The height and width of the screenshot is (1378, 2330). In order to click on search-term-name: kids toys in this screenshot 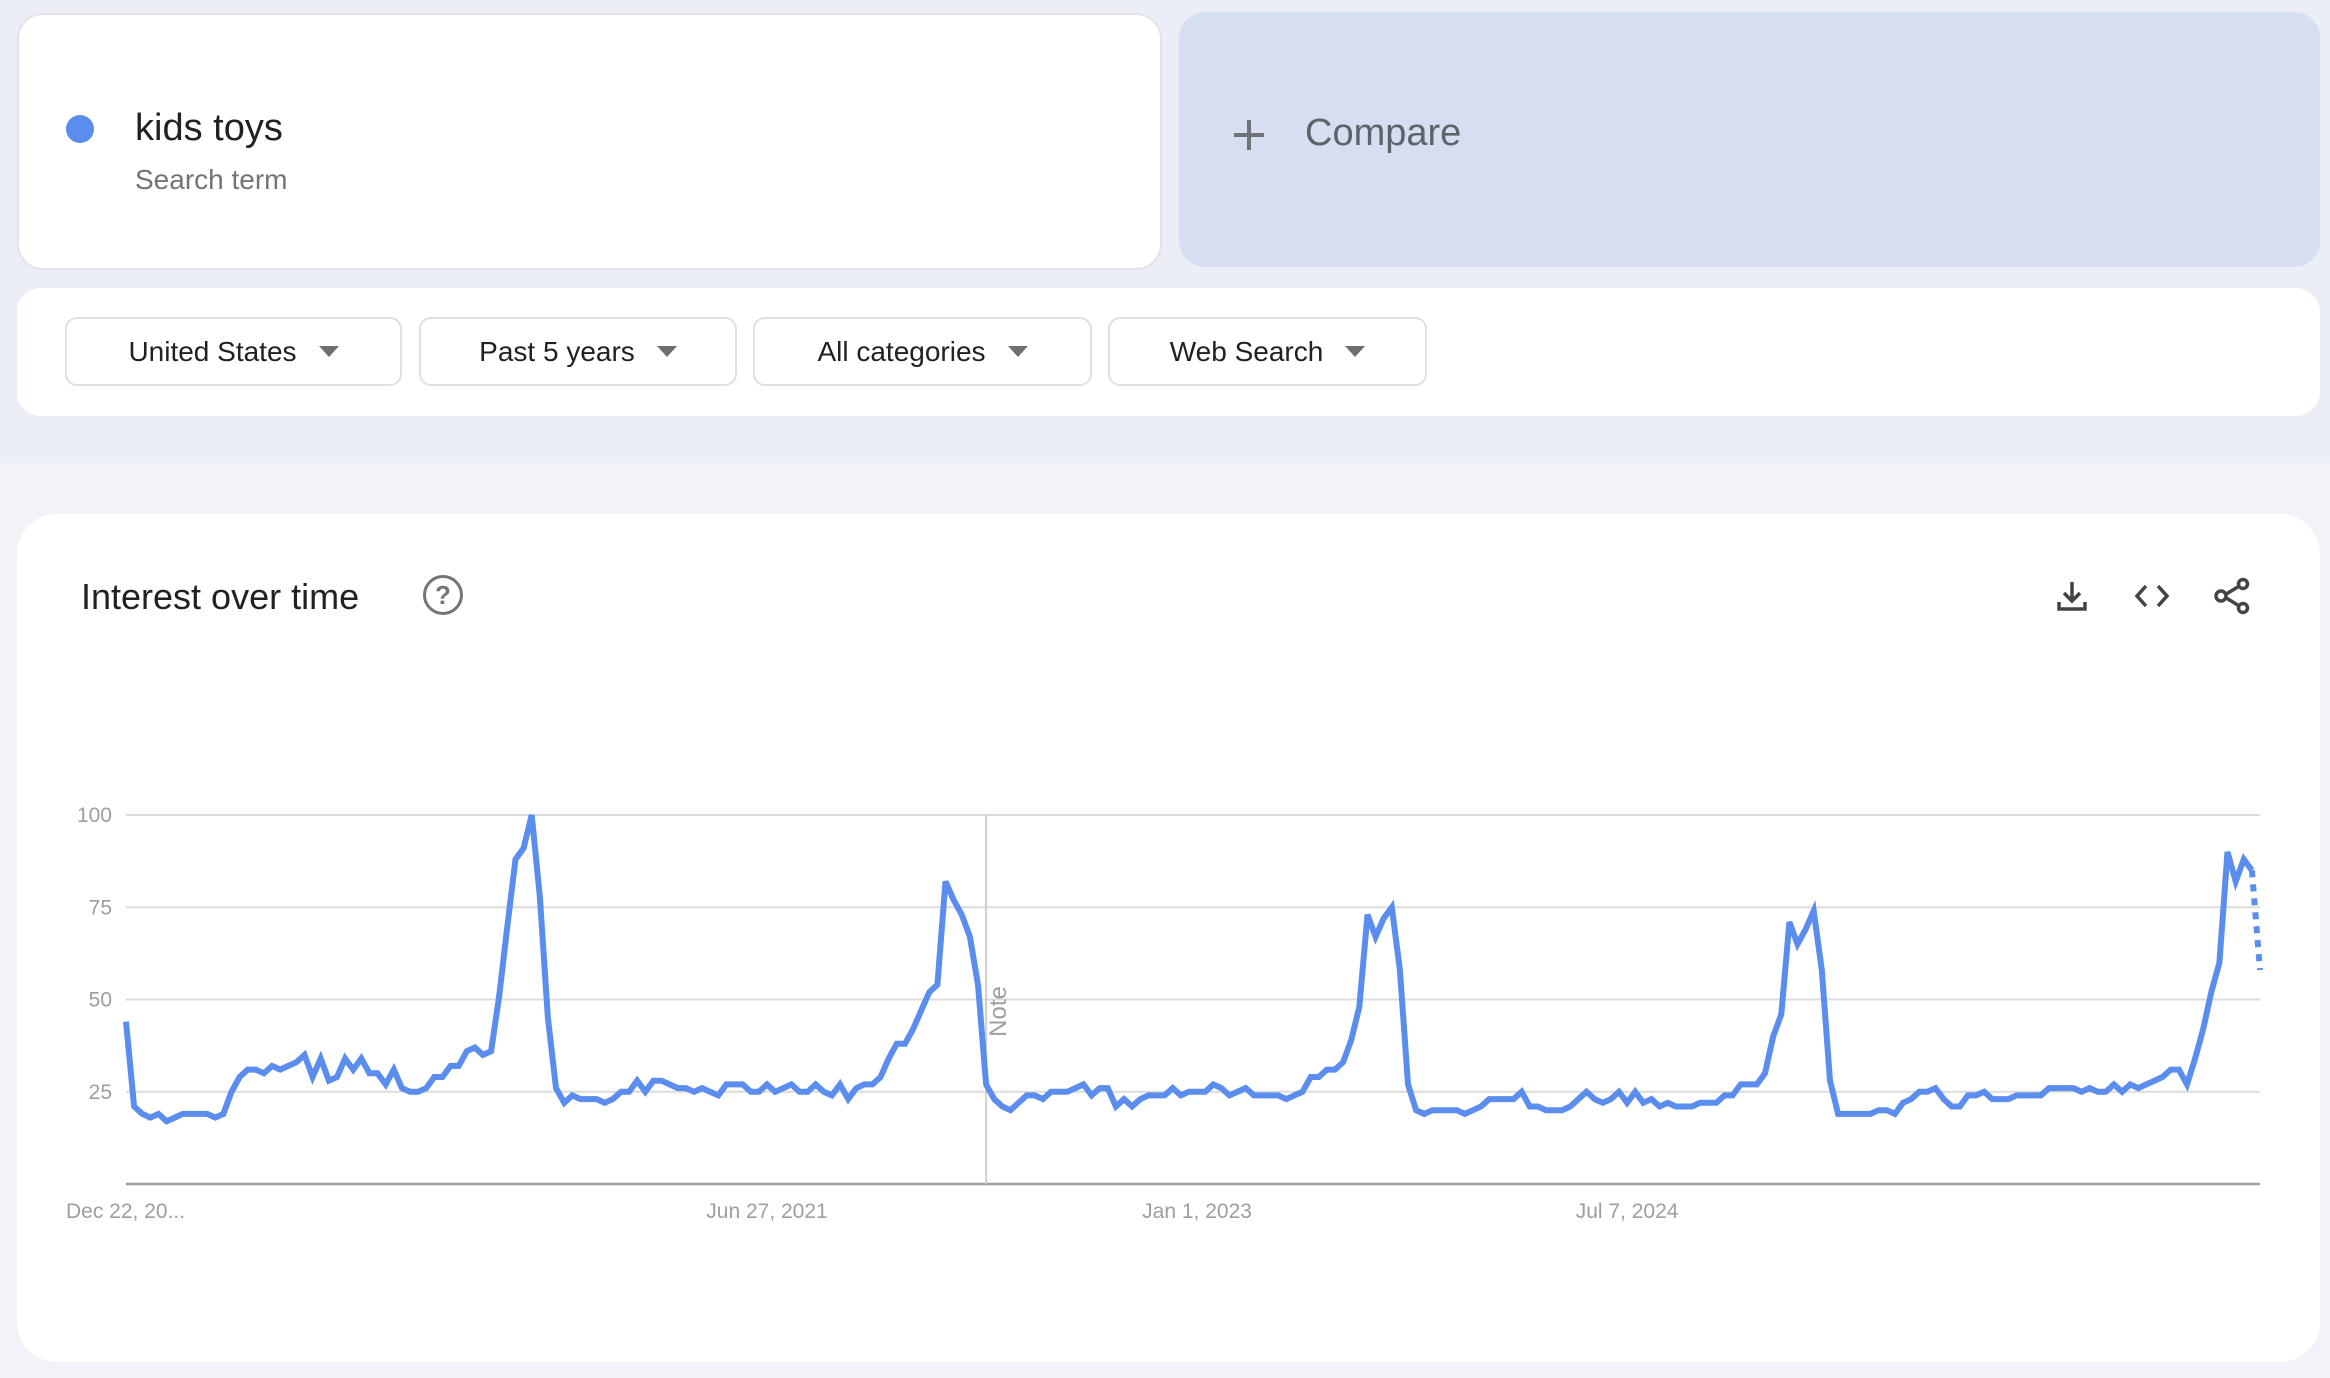, I will do `click(209, 128)`.